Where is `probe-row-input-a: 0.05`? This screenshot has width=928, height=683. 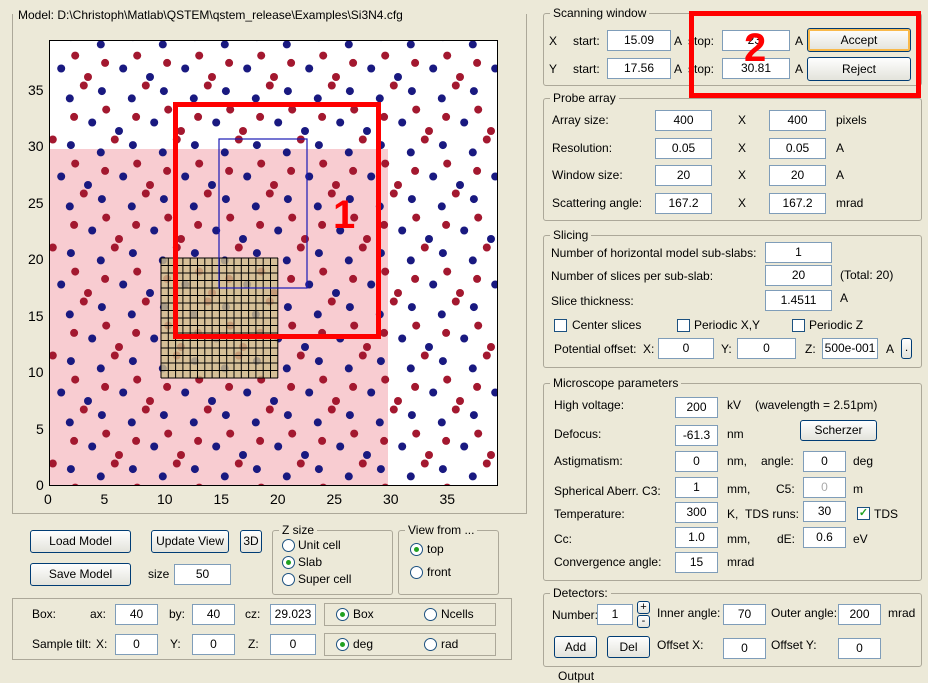 probe-row-input-a: 0.05 is located at coordinates (683, 148).